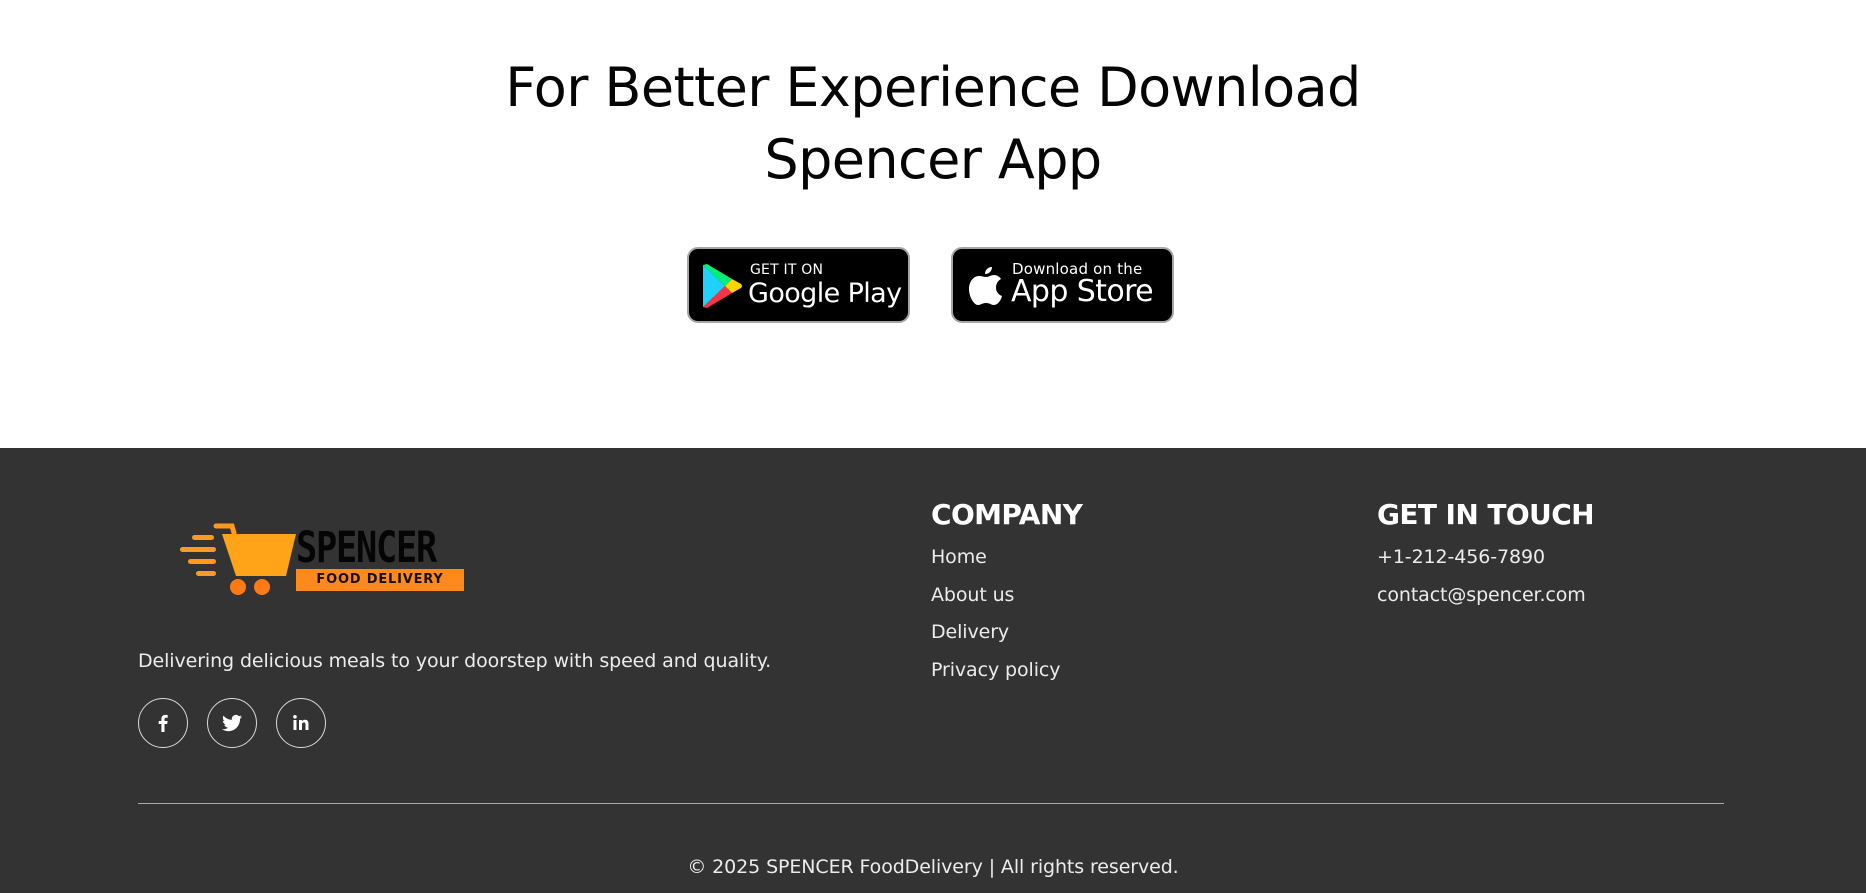 This screenshot has width=1866, height=893. Describe the element at coordinates (1006, 632) in the screenshot. I see `footer-link-delivery: Delivery` at that location.